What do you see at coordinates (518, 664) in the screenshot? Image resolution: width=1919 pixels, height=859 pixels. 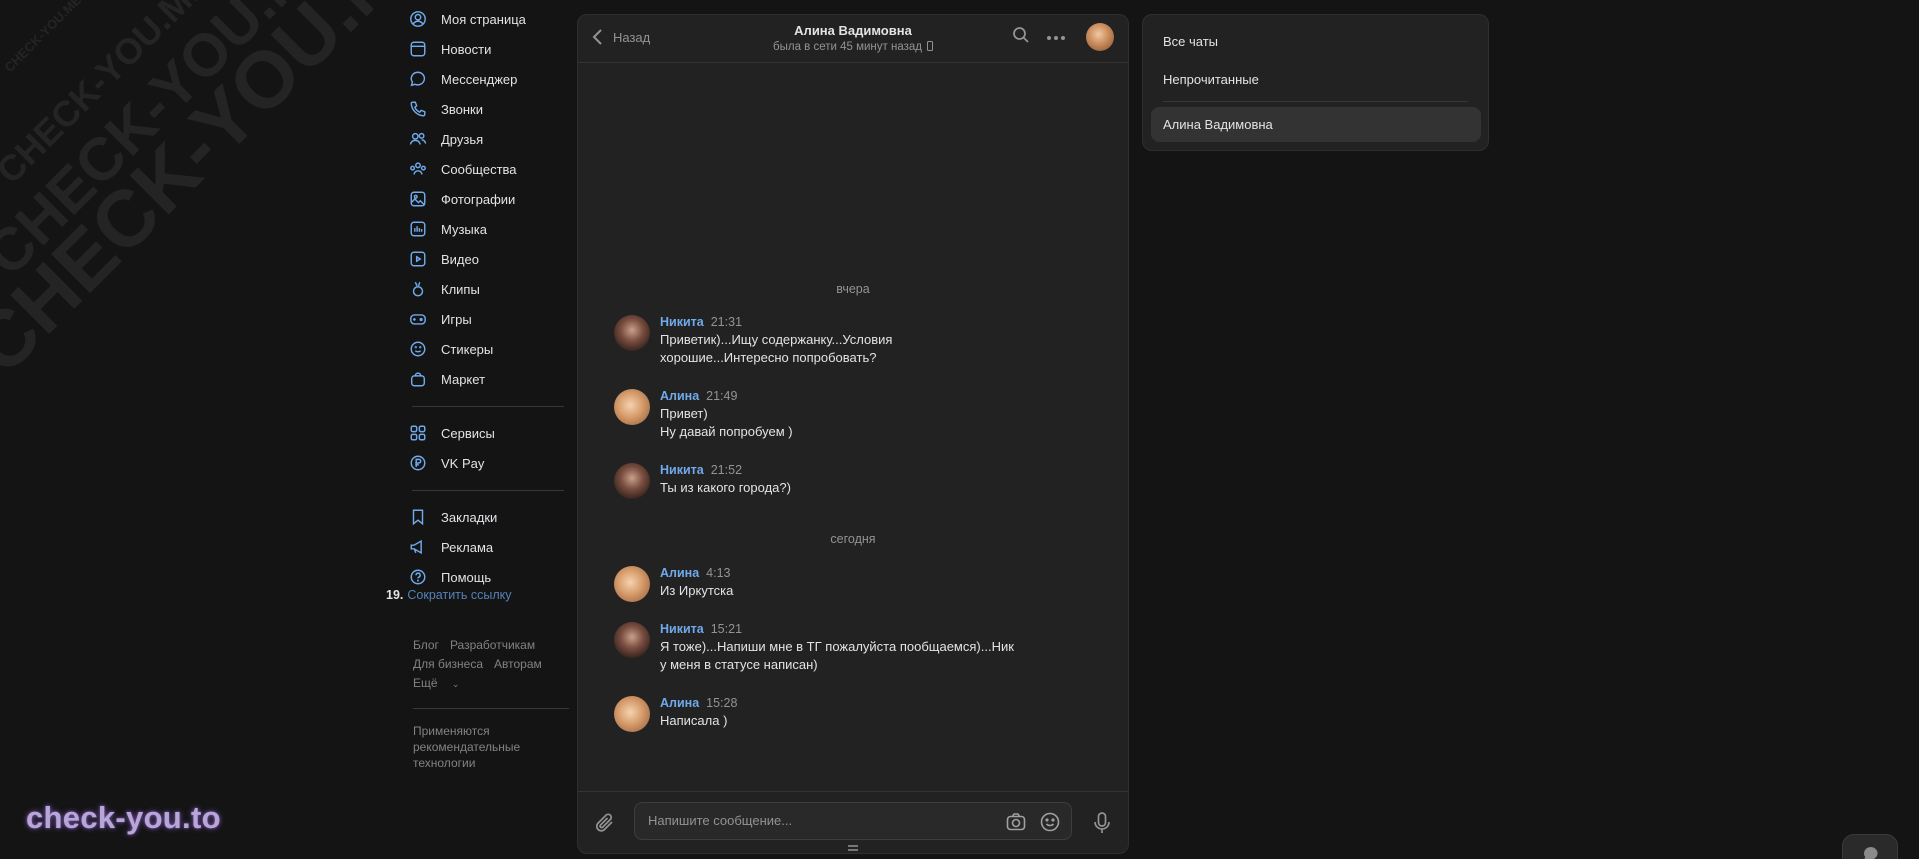 I see `footer-link-authors: Авторам` at bounding box center [518, 664].